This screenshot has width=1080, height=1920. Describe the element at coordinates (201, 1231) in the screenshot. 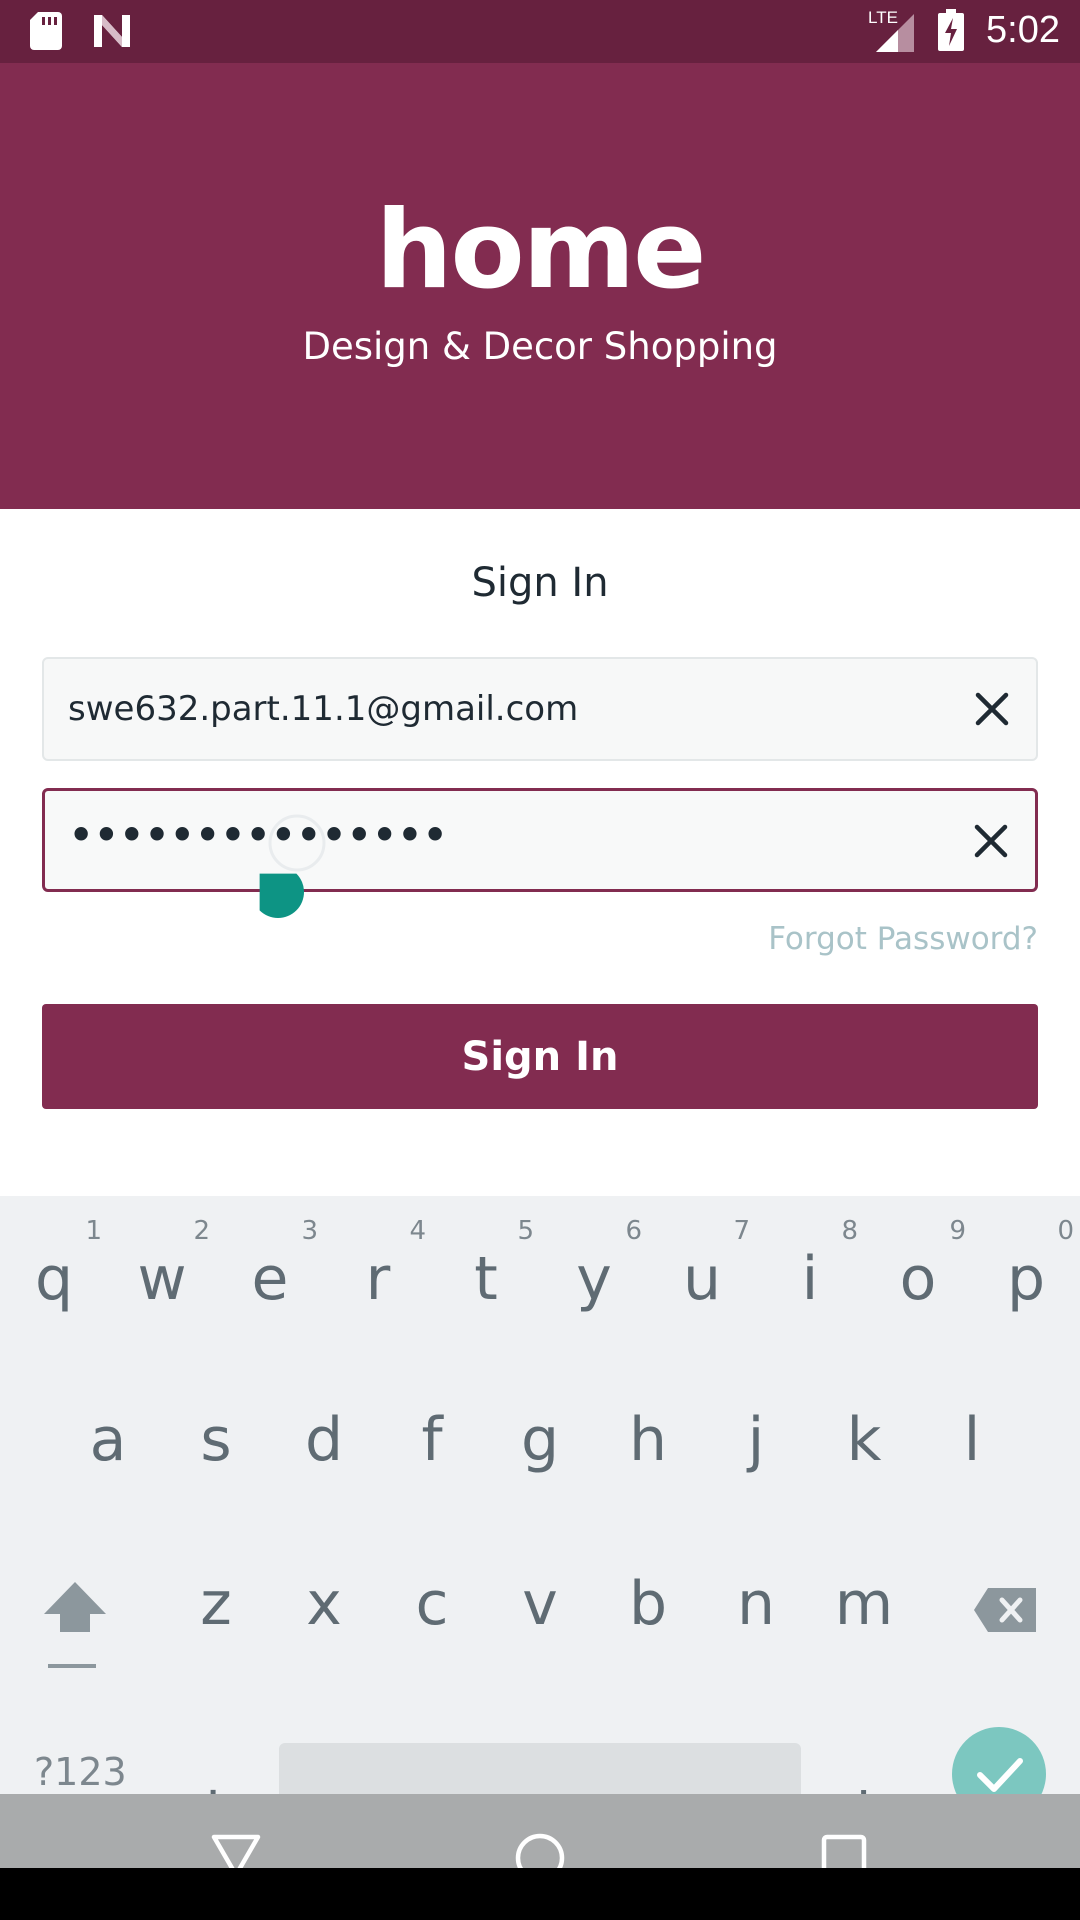

I see `key-hint: 2` at that location.